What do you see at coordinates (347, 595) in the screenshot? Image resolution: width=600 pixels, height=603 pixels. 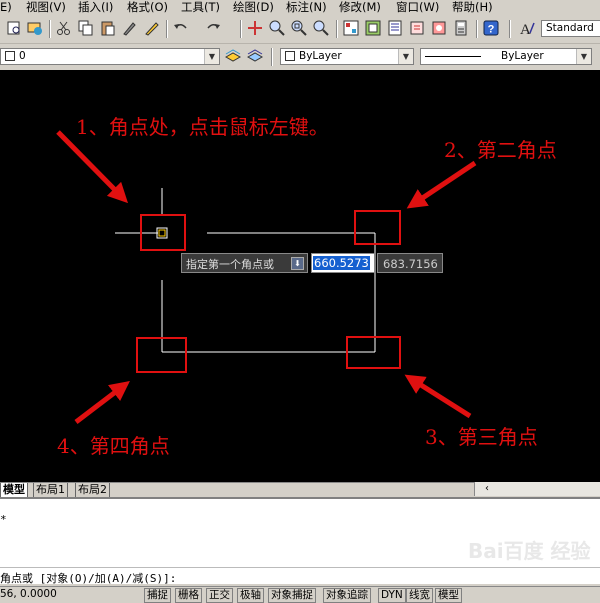 I see `otrack-toggle: 对象追踪` at bounding box center [347, 595].